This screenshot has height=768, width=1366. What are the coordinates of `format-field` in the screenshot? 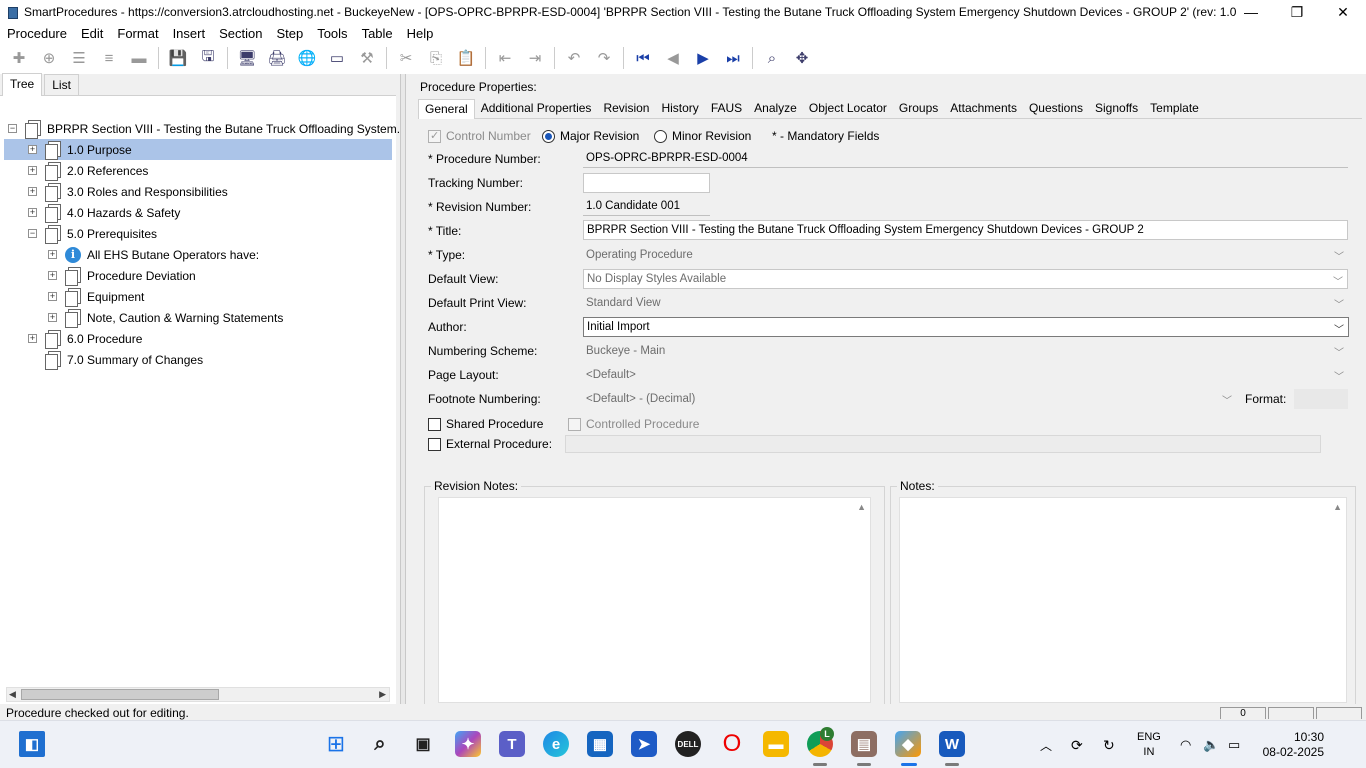 It's located at (1321, 399).